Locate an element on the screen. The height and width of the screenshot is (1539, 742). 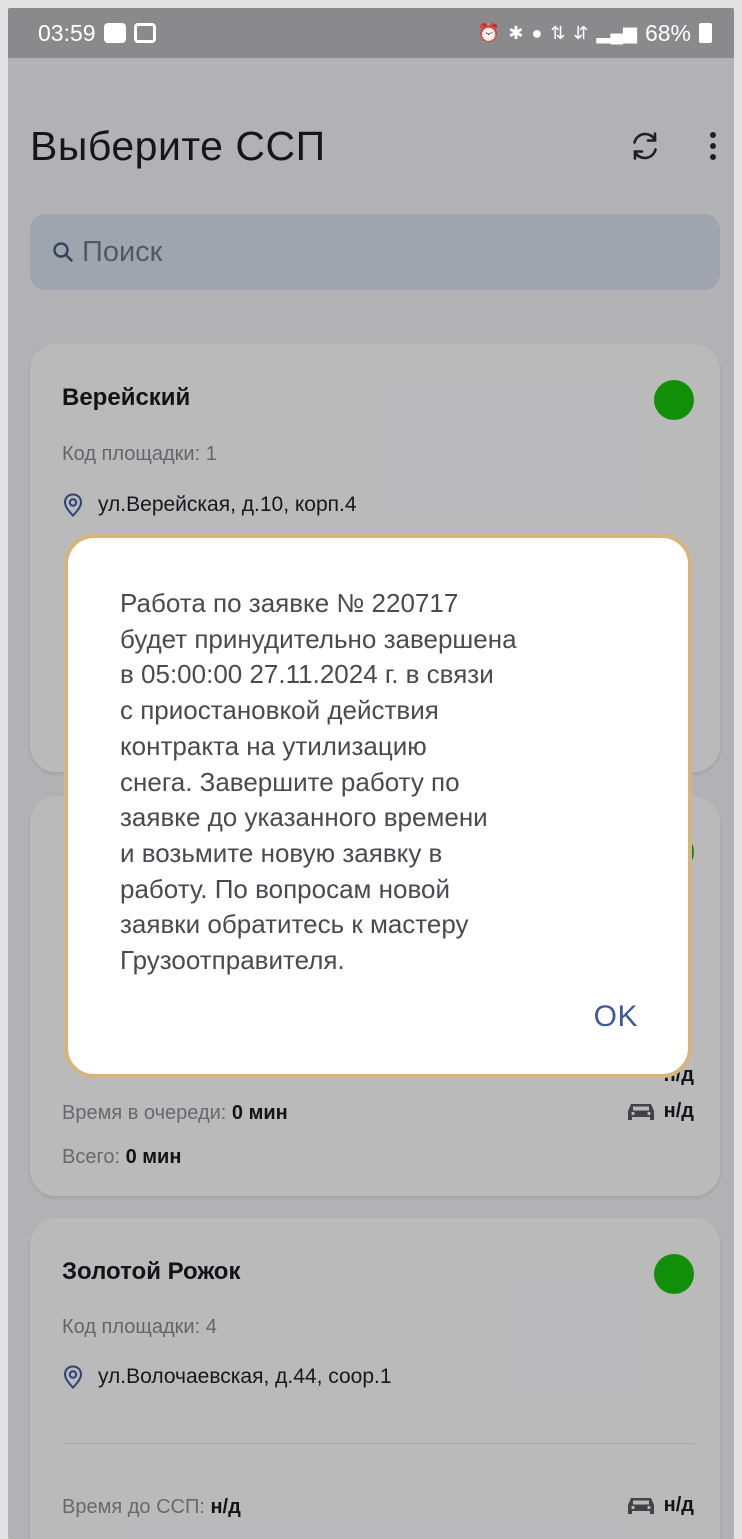
bluetooth-icon: ✱ is located at coordinates (516, 32).